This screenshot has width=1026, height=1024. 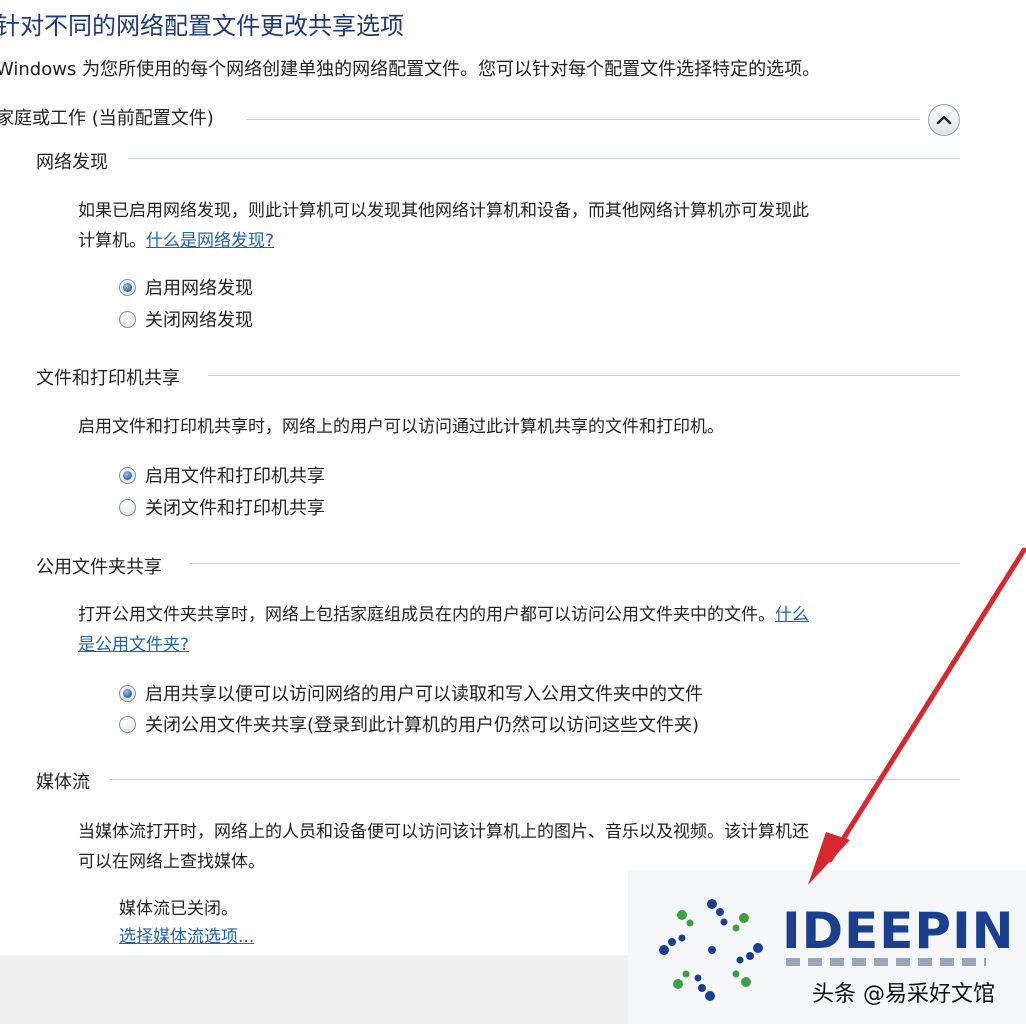 I want to click on section-title-file-printer: 文件和打印机共享, so click(x=108, y=378).